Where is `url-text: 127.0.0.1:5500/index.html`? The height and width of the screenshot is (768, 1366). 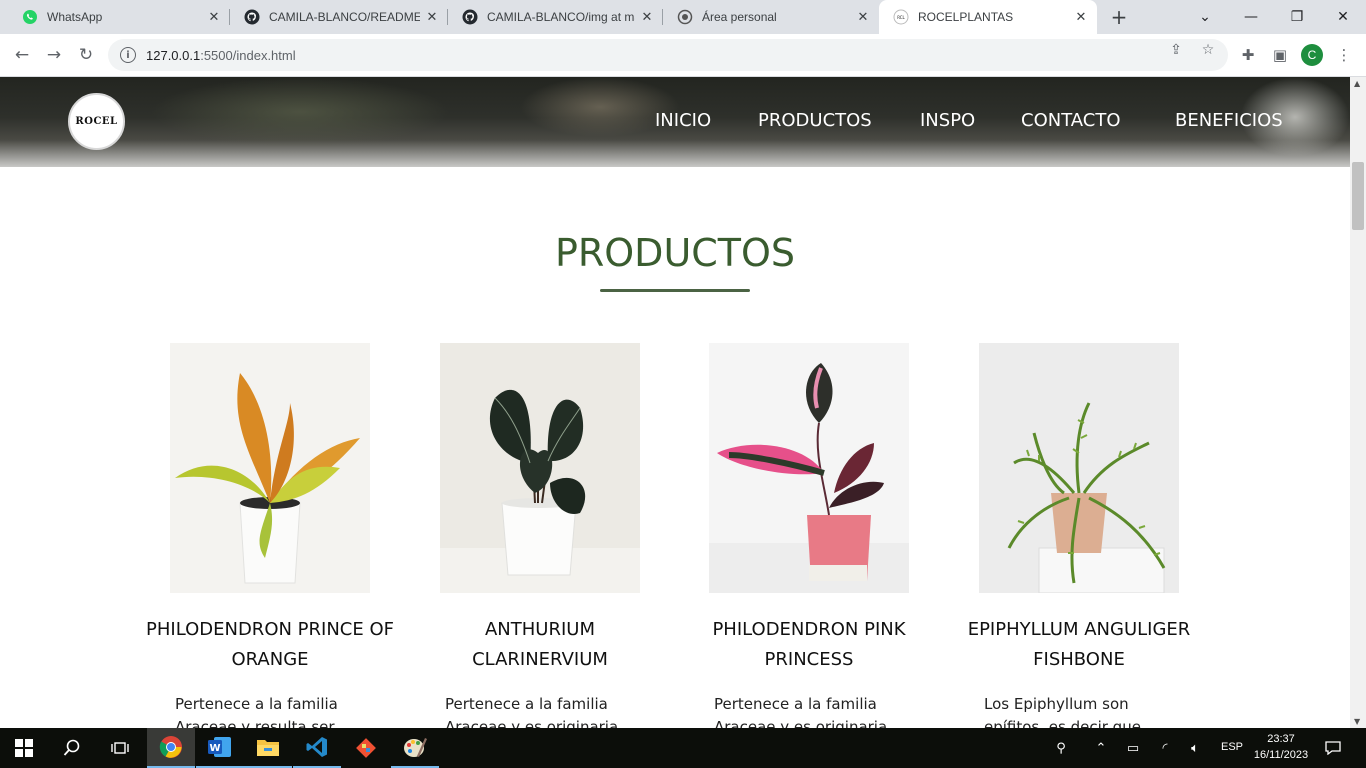
url-text: 127.0.0.1:5500/index.html is located at coordinates (221, 55).